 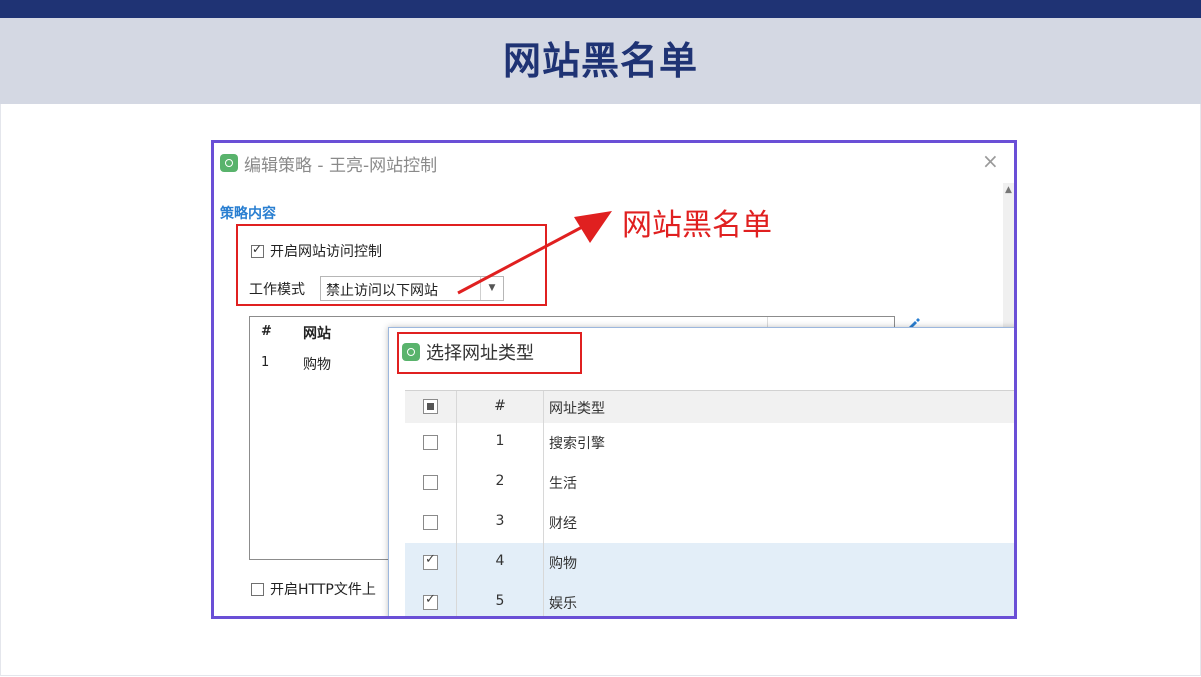 What do you see at coordinates (600, 9) in the screenshot?
I see `top-accent-bar` at bounding box center [600, 9].